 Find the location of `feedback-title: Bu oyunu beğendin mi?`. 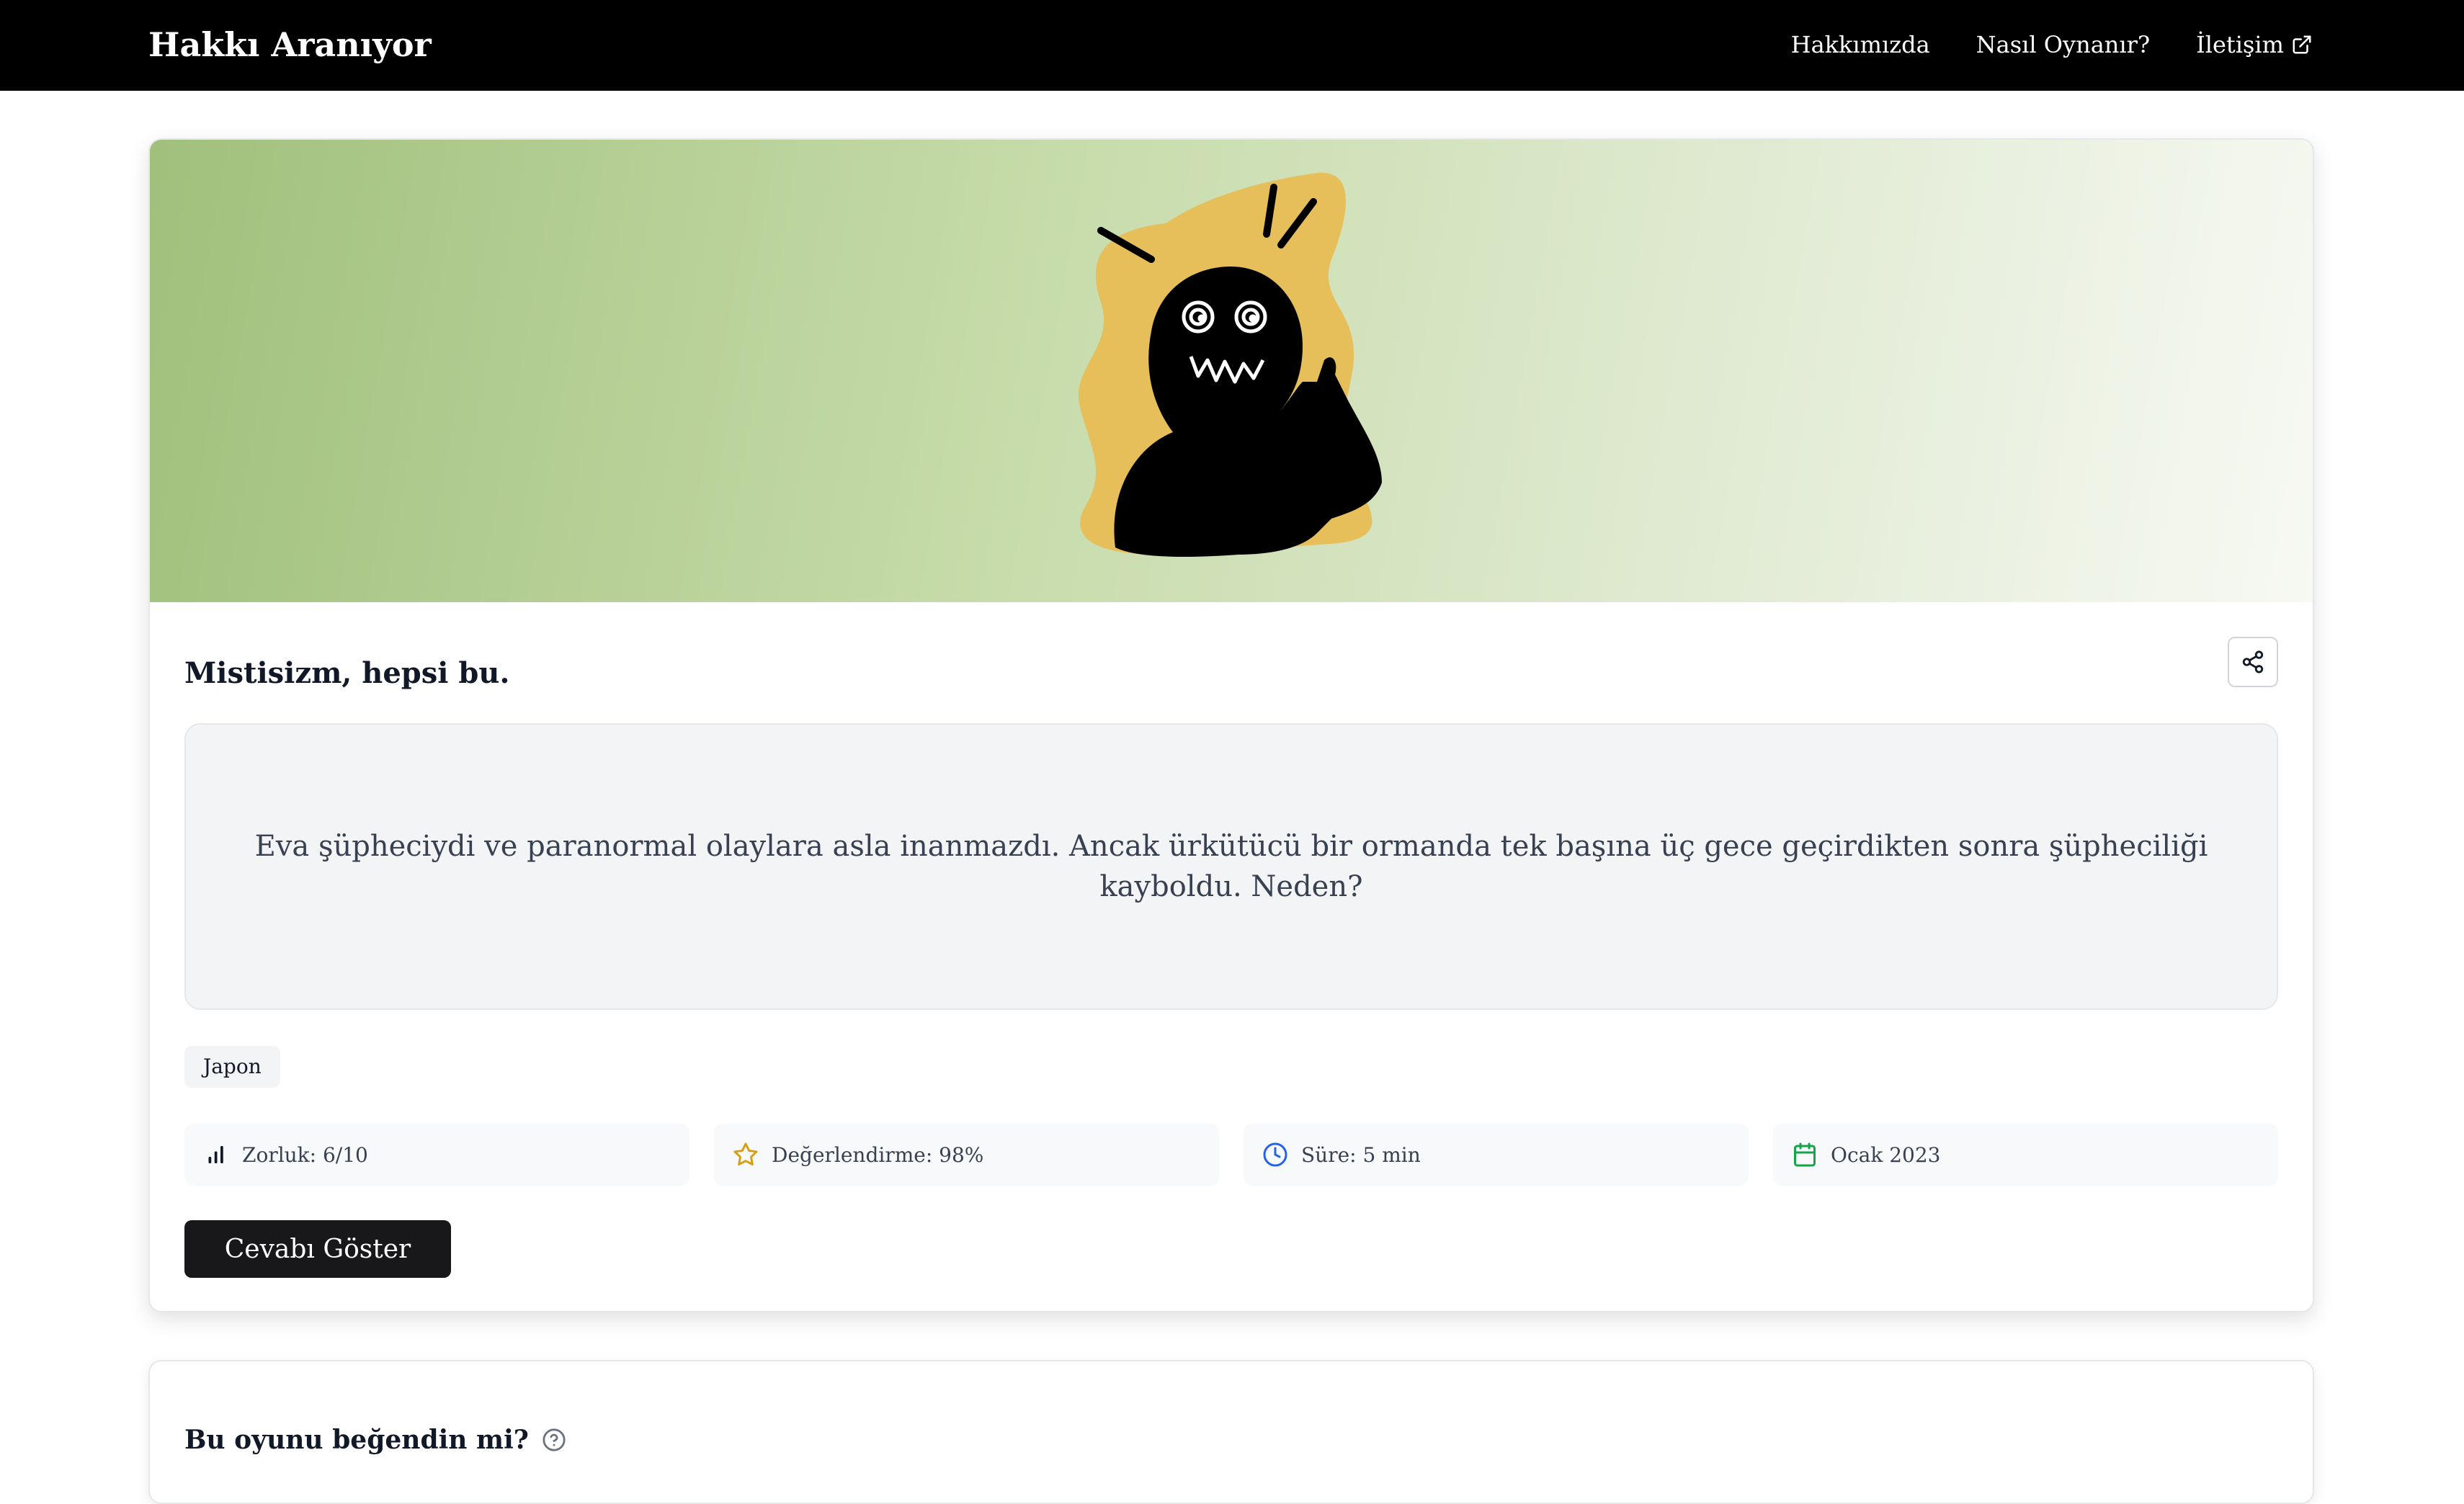

feedback-title: Bu oyunu beğendin mi? is located at coordinates (375, 1440).